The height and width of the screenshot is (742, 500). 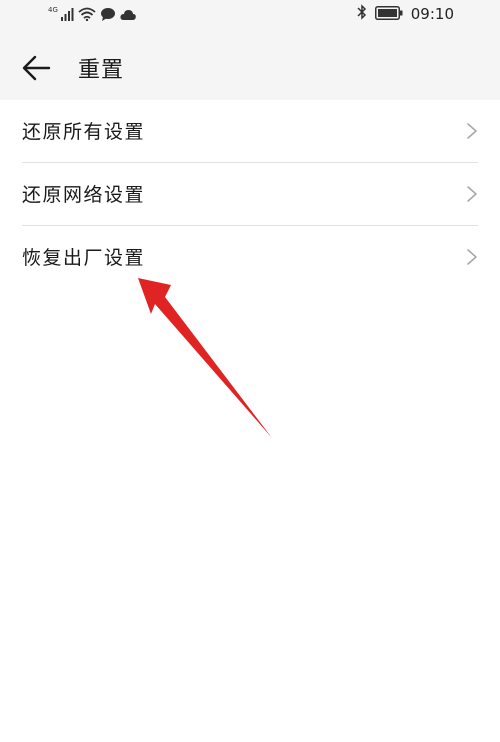 What do you see at coordinates (250, 257) in the screenshot?
I see `factory-reset-item: 恢复出厂设置` at bounding box center [250, 257].